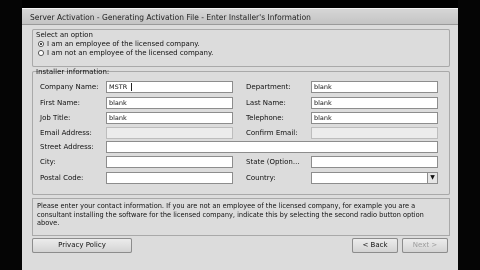 This screenshot has width=480, height=270. What do you see at coordinates (374, 162) in the screenshot?
I see `state-input` at bounding box center [374, 162].